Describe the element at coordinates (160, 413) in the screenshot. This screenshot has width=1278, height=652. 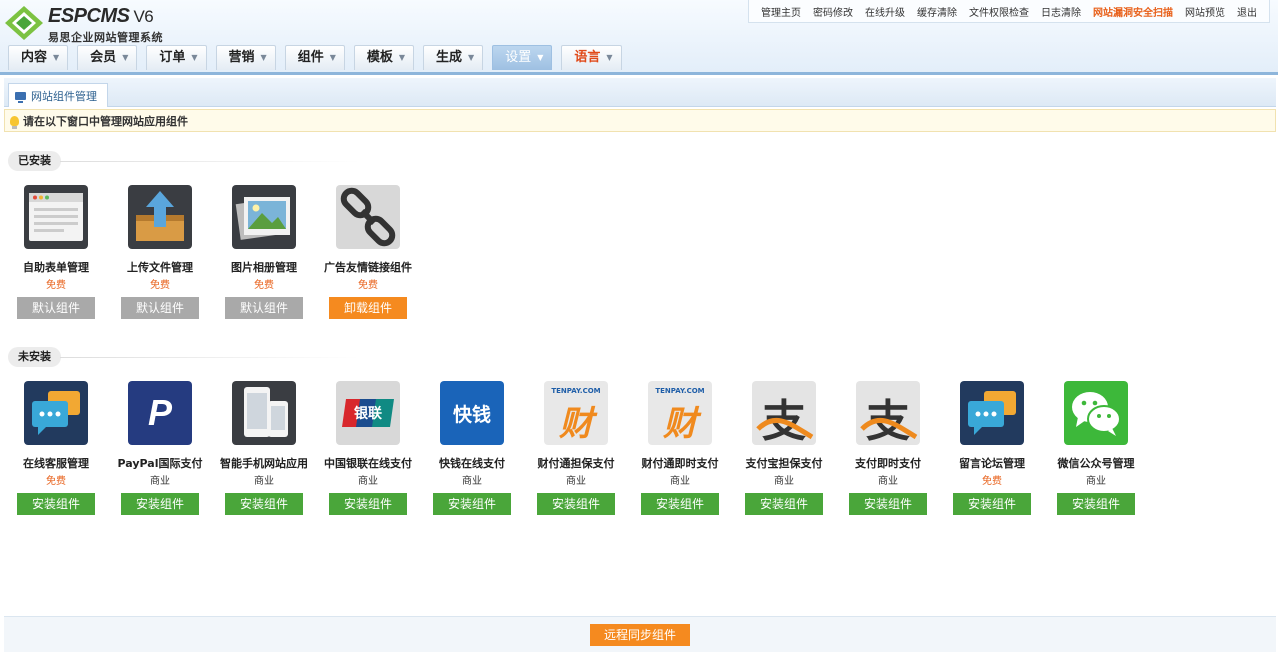
I see `paypal-icon: P` at that location.